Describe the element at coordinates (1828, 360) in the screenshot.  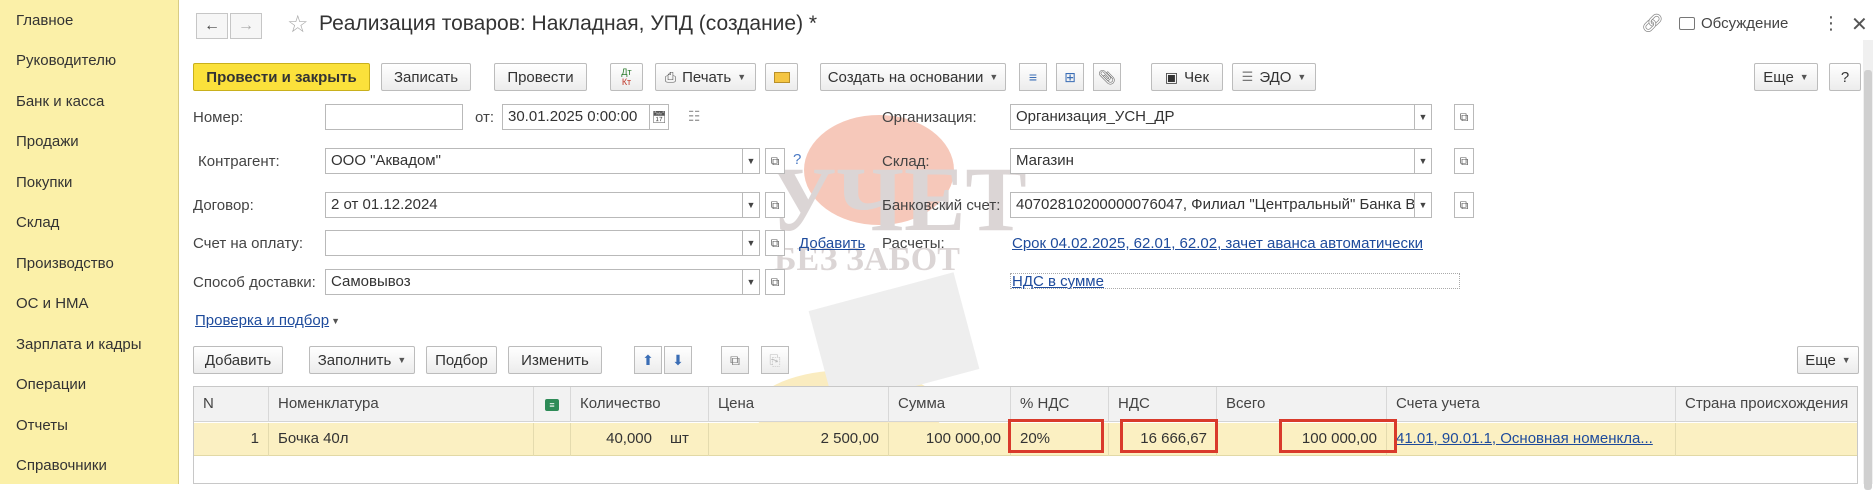
I see `table-more-button: Еще ▼` at that location.